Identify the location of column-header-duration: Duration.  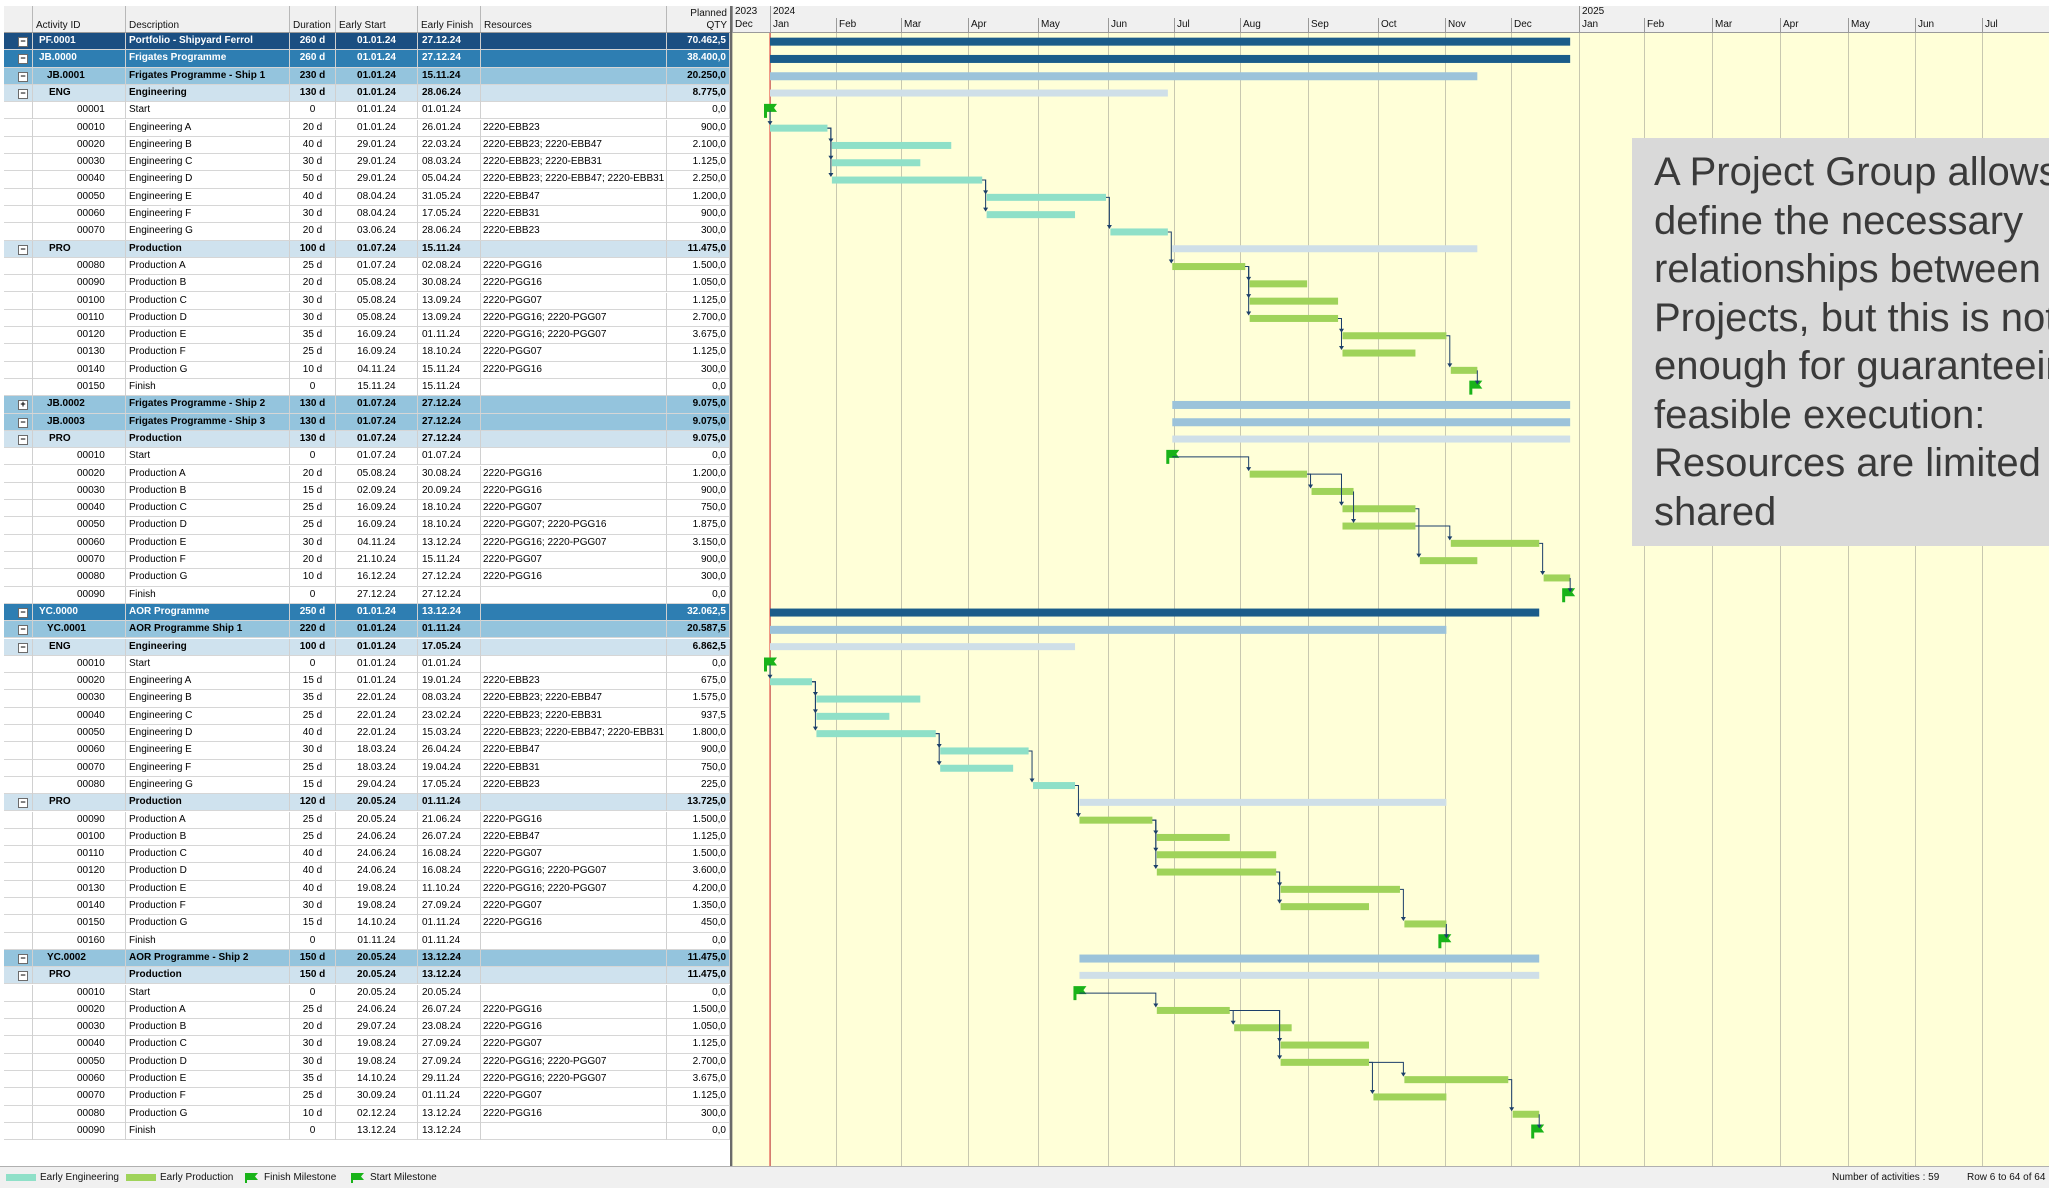
(313, 19).